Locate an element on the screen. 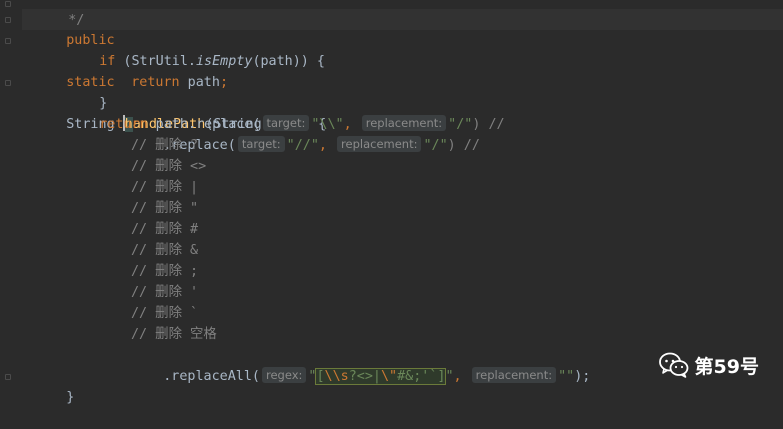 The height and width of the screenshot is (429, 783). code-text: (path)) { is located at coordinates (288, 61).